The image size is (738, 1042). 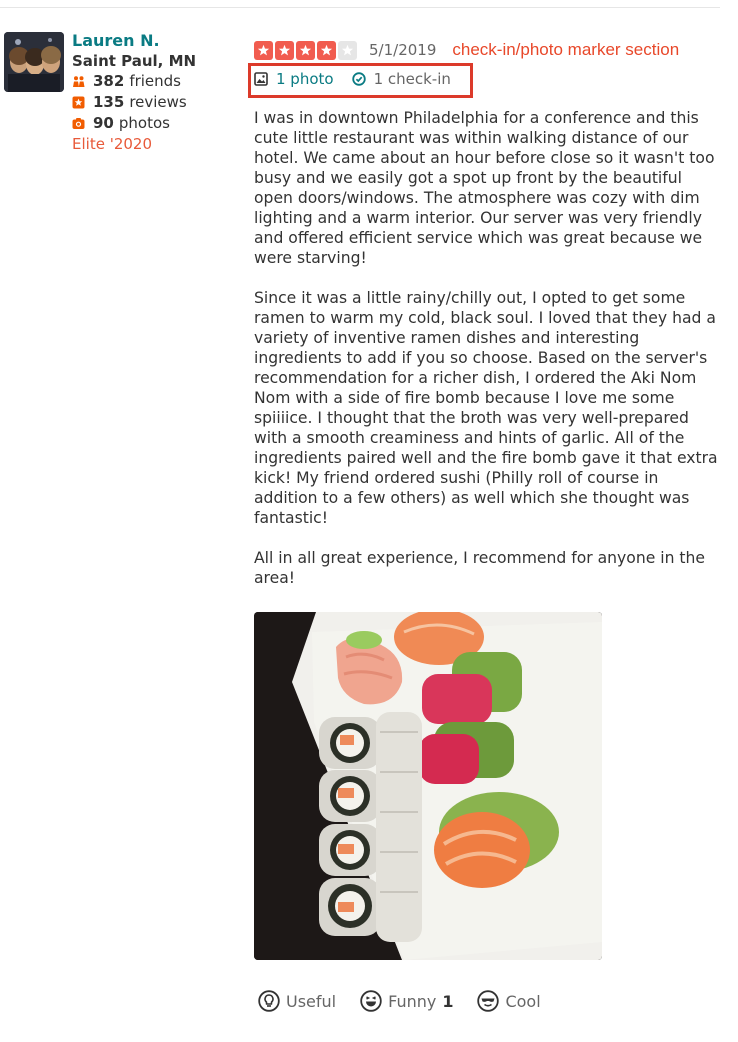 I want to click on review-votes: Useful Funny 1 Cool, so click(x=411, y=1001).